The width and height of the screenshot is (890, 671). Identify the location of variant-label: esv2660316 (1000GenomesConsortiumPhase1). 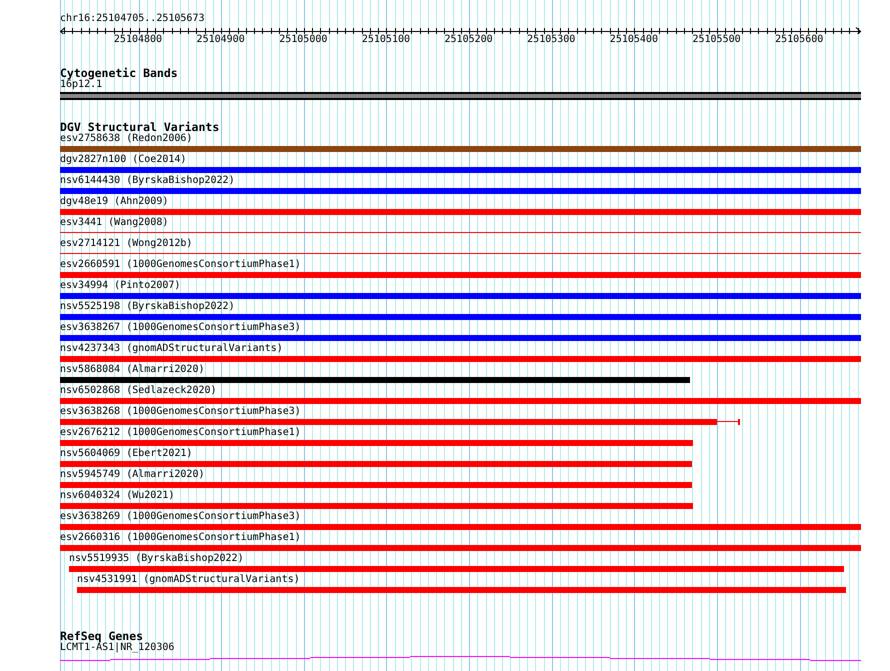
(180, 537).